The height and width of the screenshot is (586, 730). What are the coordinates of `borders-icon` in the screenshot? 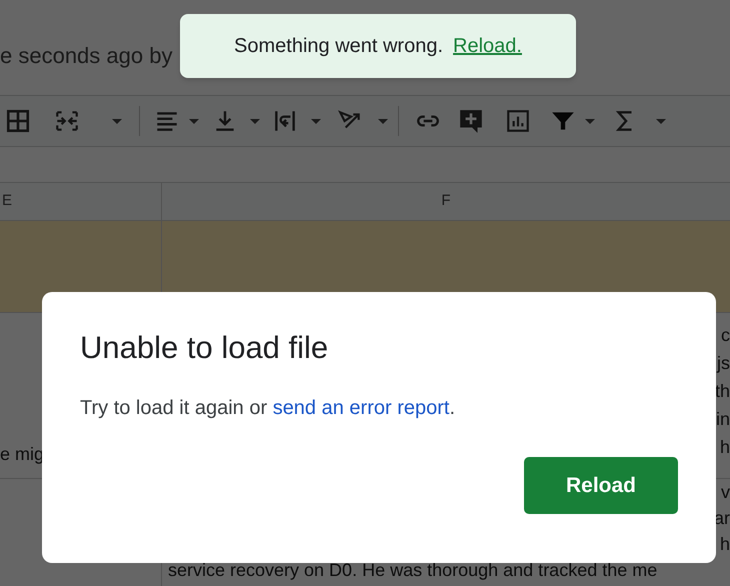 It's located at (18, 121).